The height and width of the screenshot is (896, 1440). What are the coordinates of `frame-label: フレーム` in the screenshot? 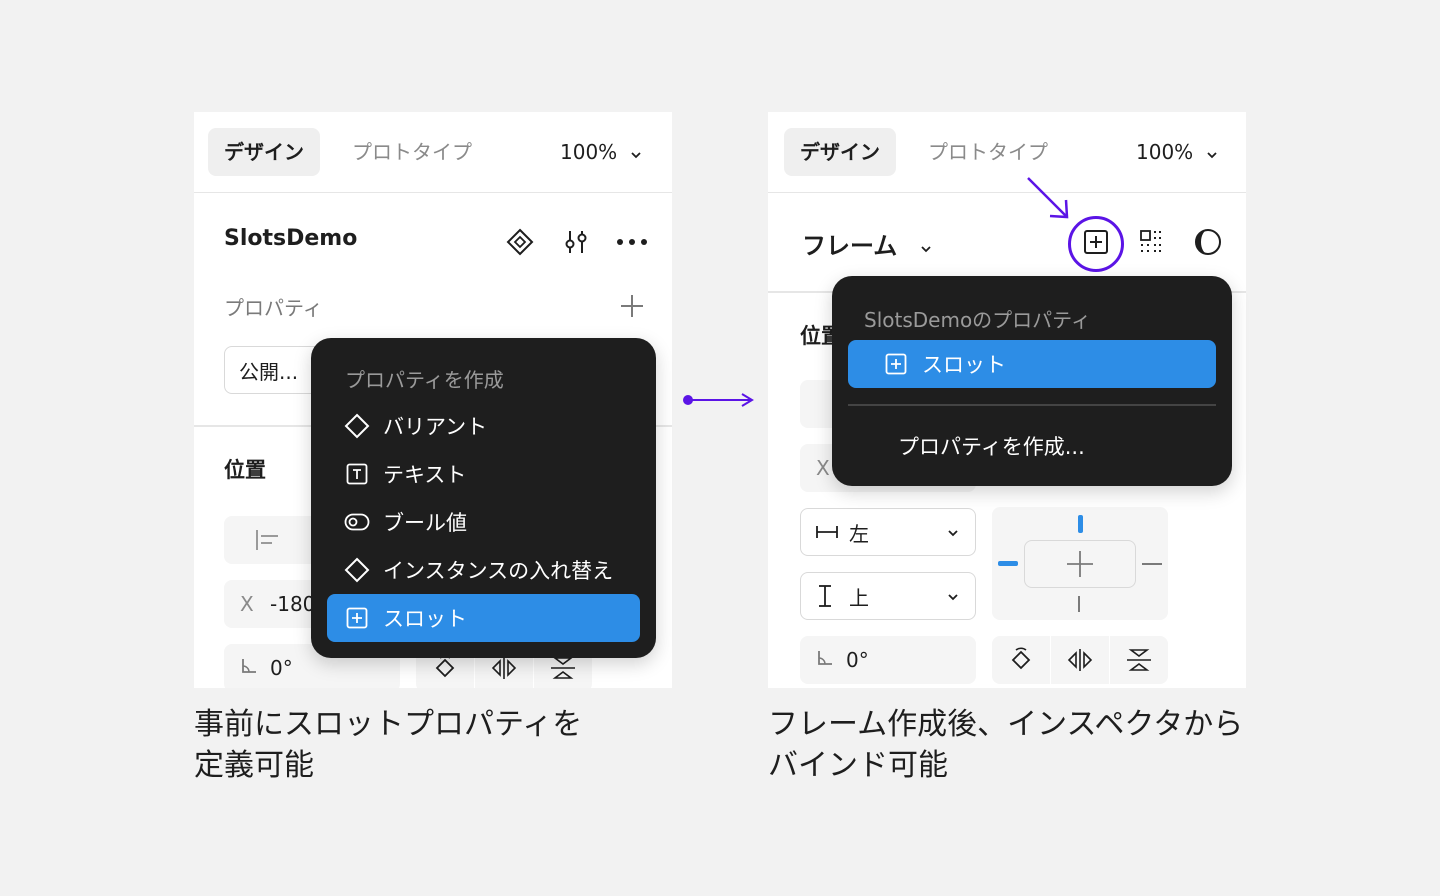 It's located at (850, 246).